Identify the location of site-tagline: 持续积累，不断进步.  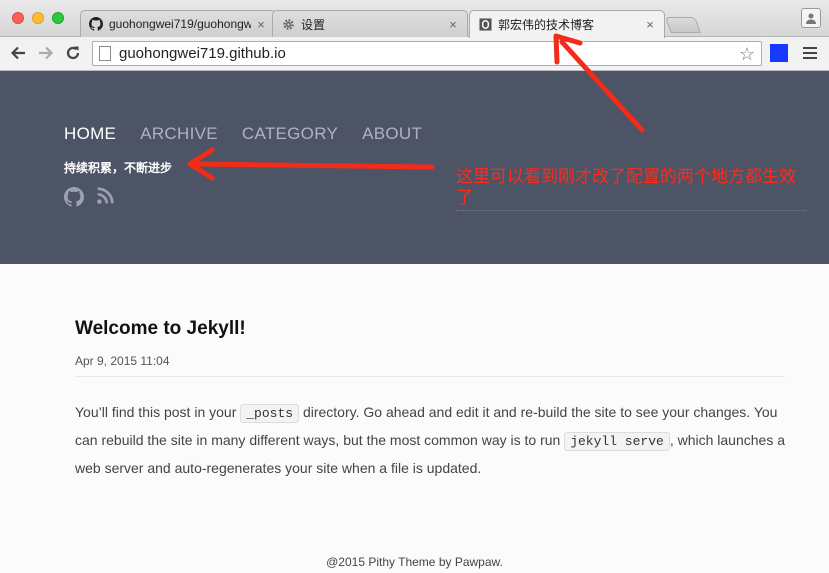
(118, 168).